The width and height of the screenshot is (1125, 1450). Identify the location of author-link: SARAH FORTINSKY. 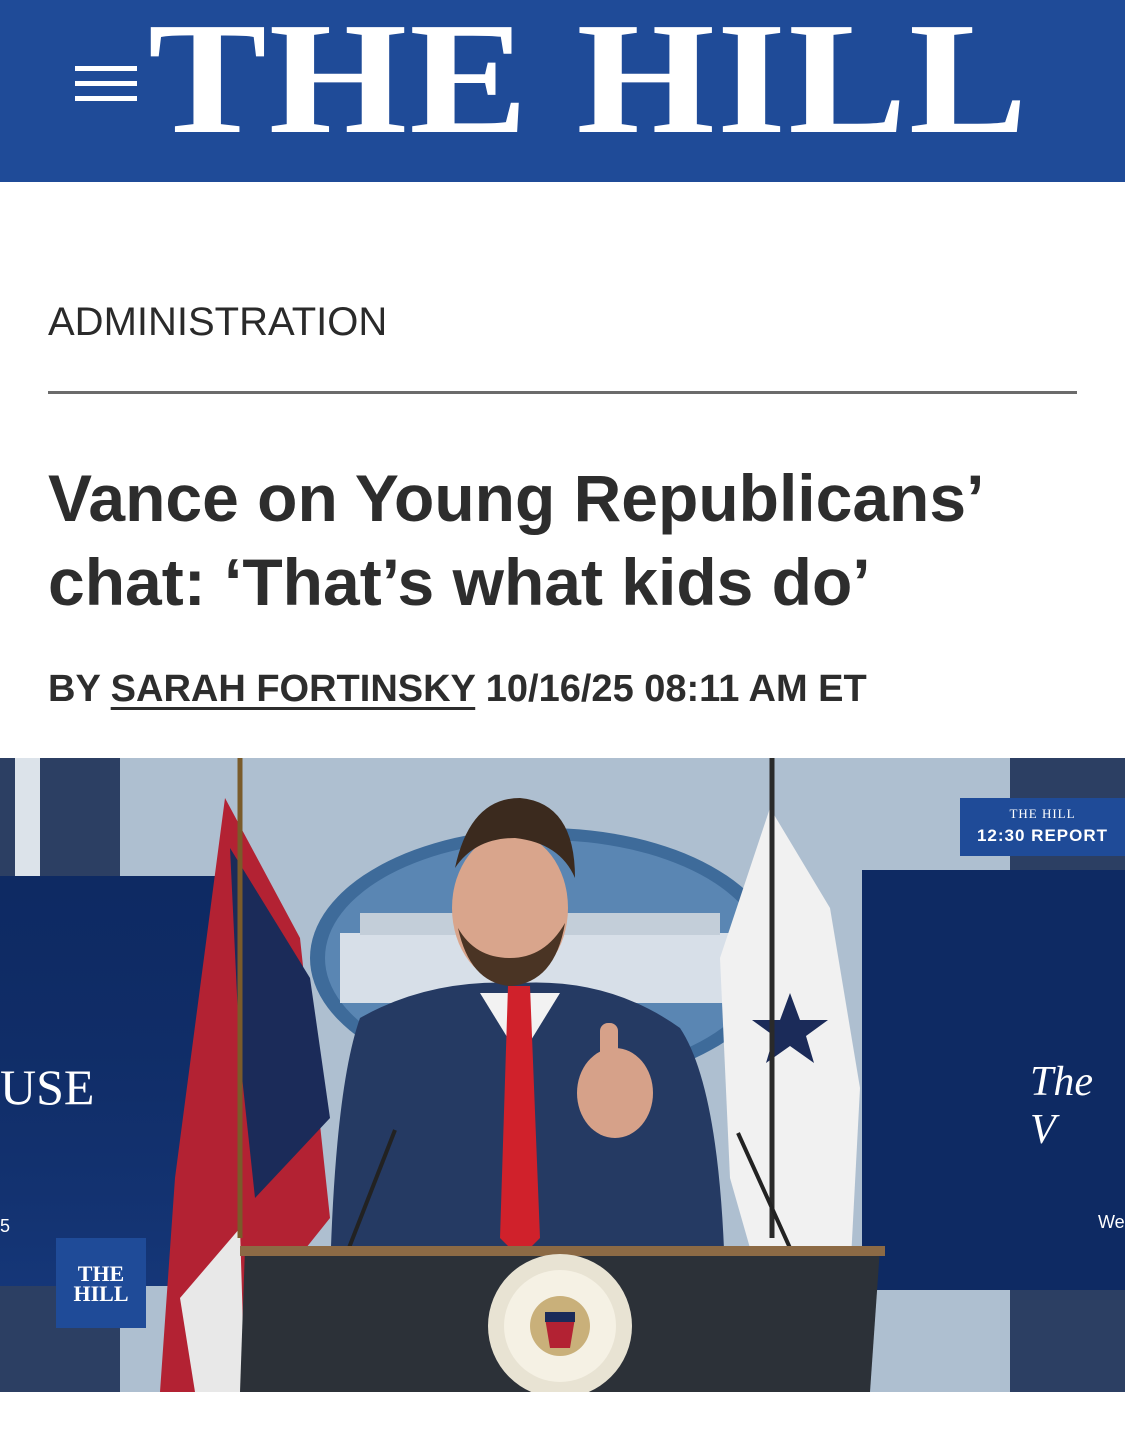
(293, 689).